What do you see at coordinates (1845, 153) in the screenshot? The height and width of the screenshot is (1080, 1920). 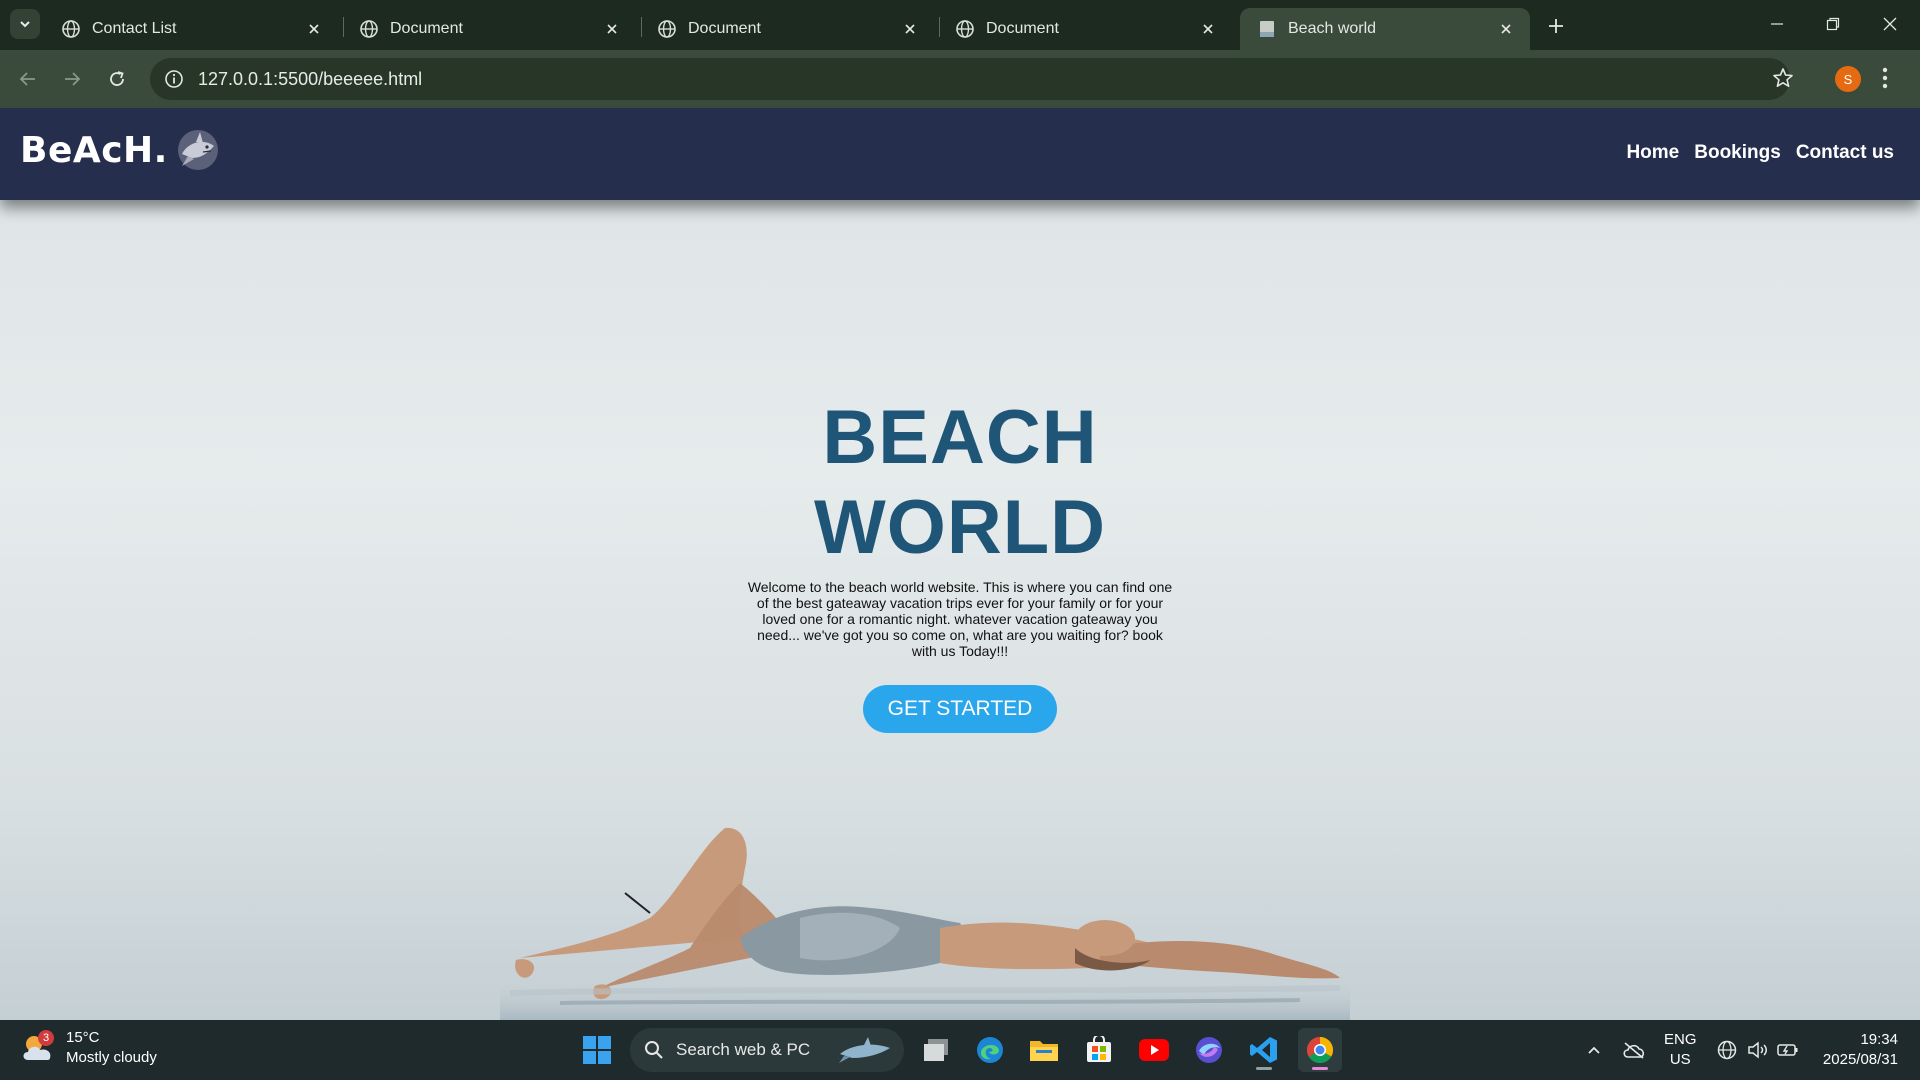 I see `nav-contact-link: Contact us` at bounding box center [1845, 153].